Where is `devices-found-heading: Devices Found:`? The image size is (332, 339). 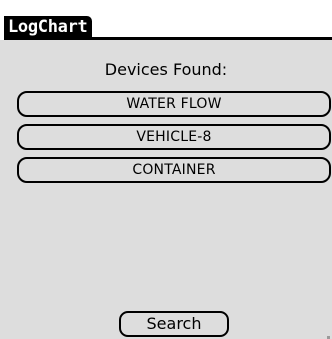
devices-found-heading: Devices Found: is located at coordinates (166, 69).